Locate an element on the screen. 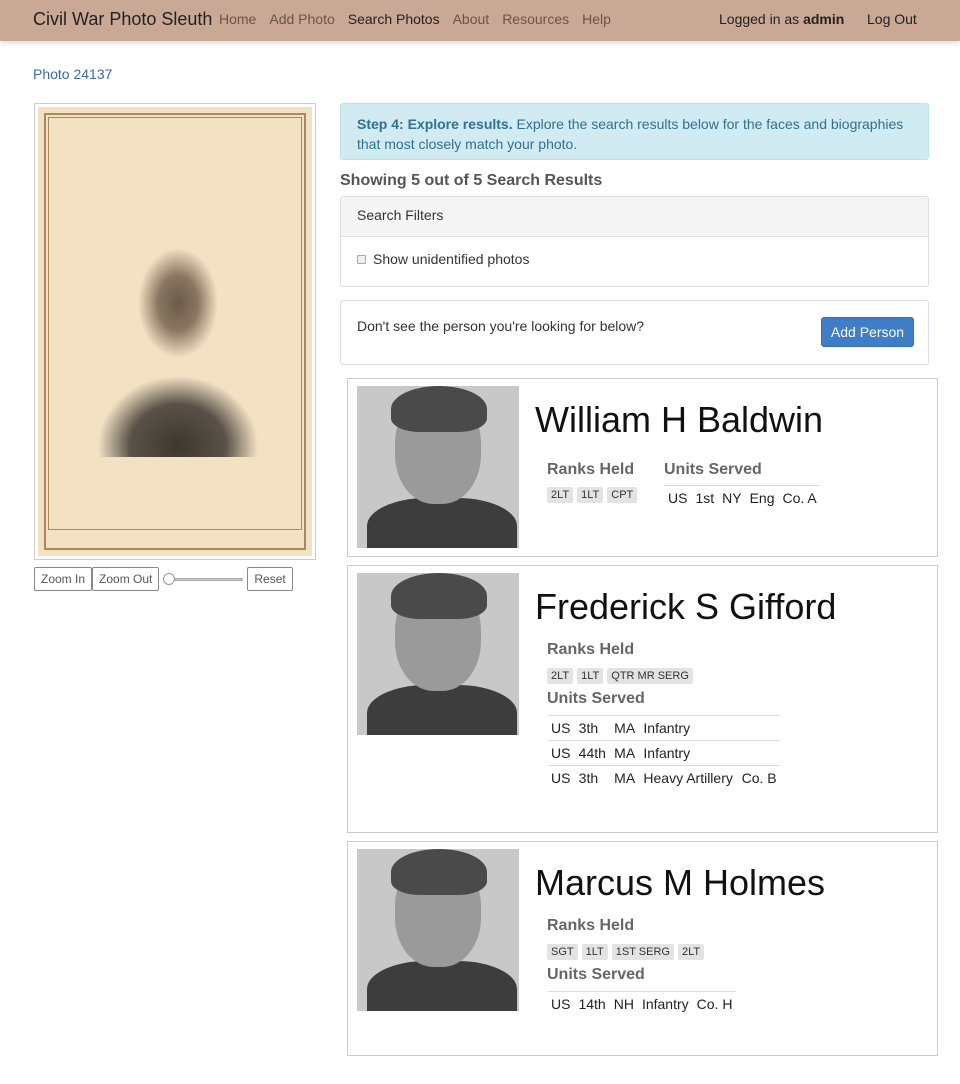 The image size is (960, 1084). unit-row: US 14th NH Infantry Co. H is located at coordinates (642, 1003).